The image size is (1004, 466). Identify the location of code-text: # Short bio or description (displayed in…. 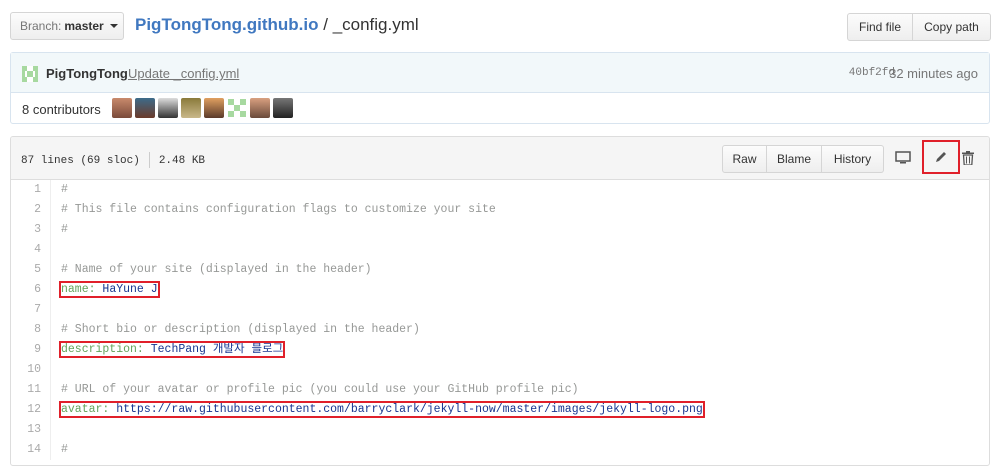
(240, 329).